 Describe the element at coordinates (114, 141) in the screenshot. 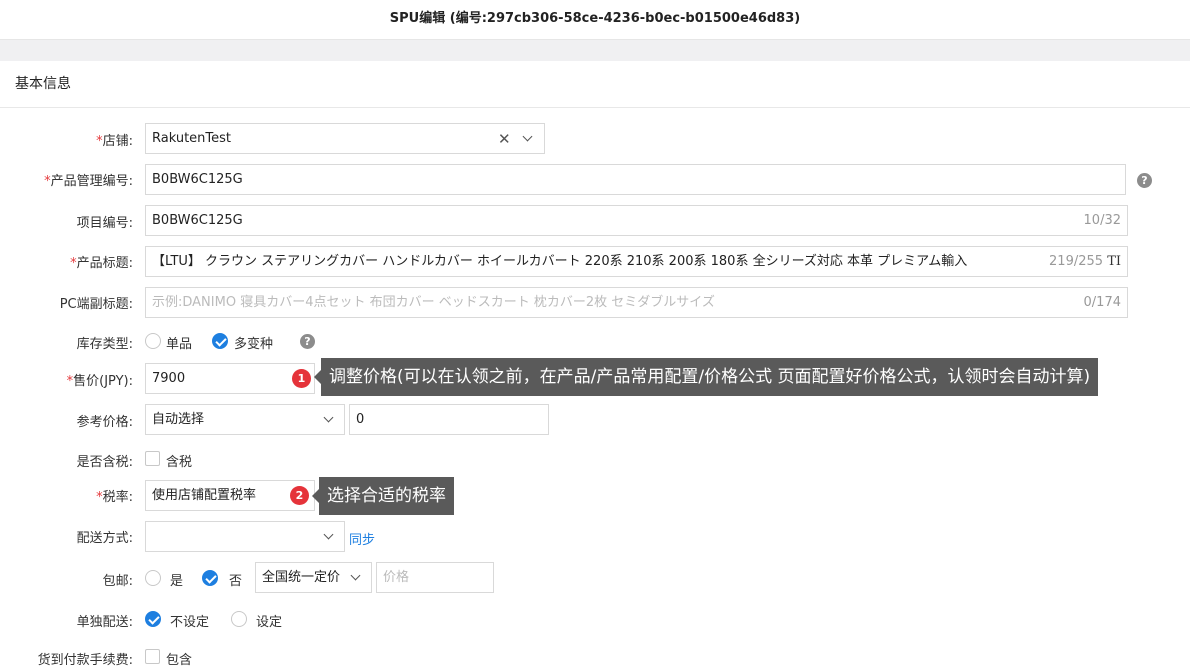

I see `shop-label: *店铺:` at that location.